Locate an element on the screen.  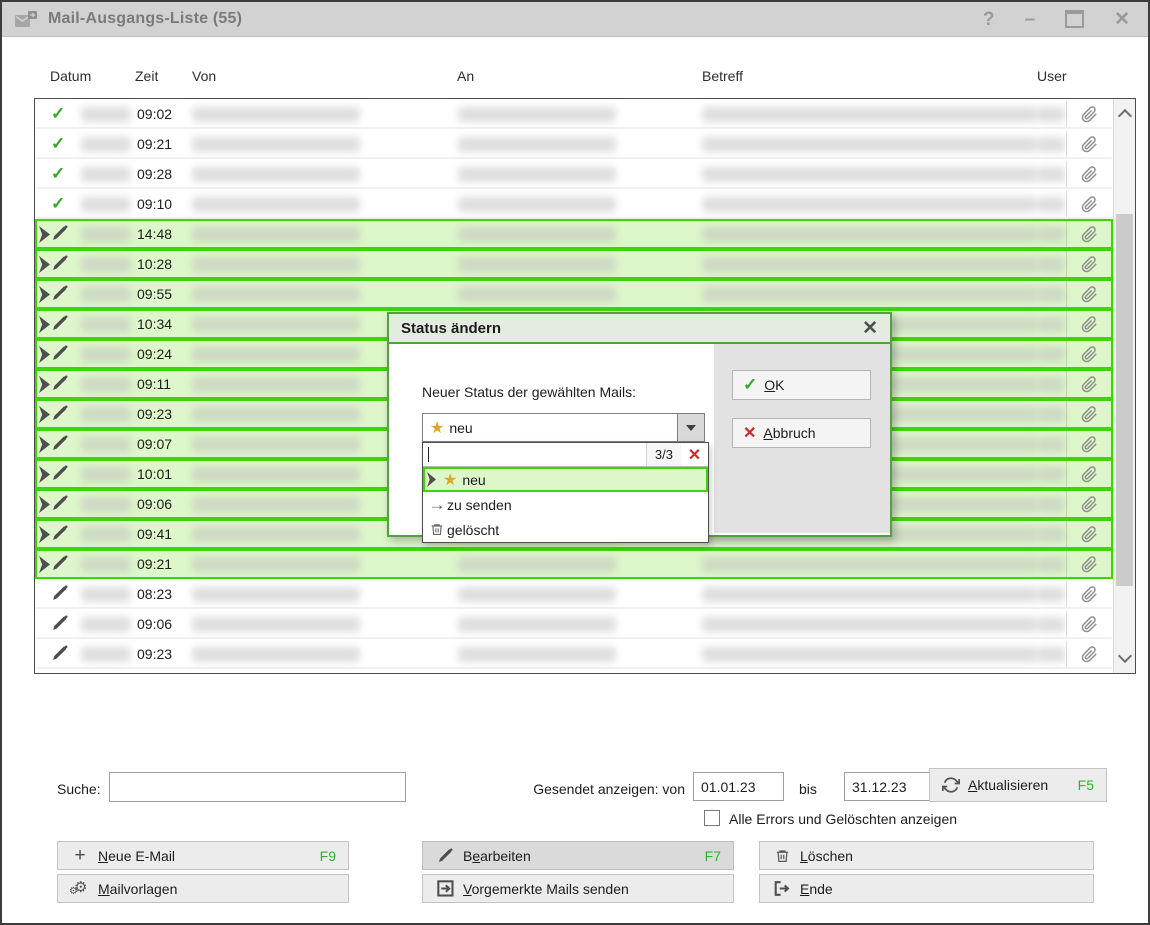
table-row: ✓ 09:10 is located at coordinates (574, 204).